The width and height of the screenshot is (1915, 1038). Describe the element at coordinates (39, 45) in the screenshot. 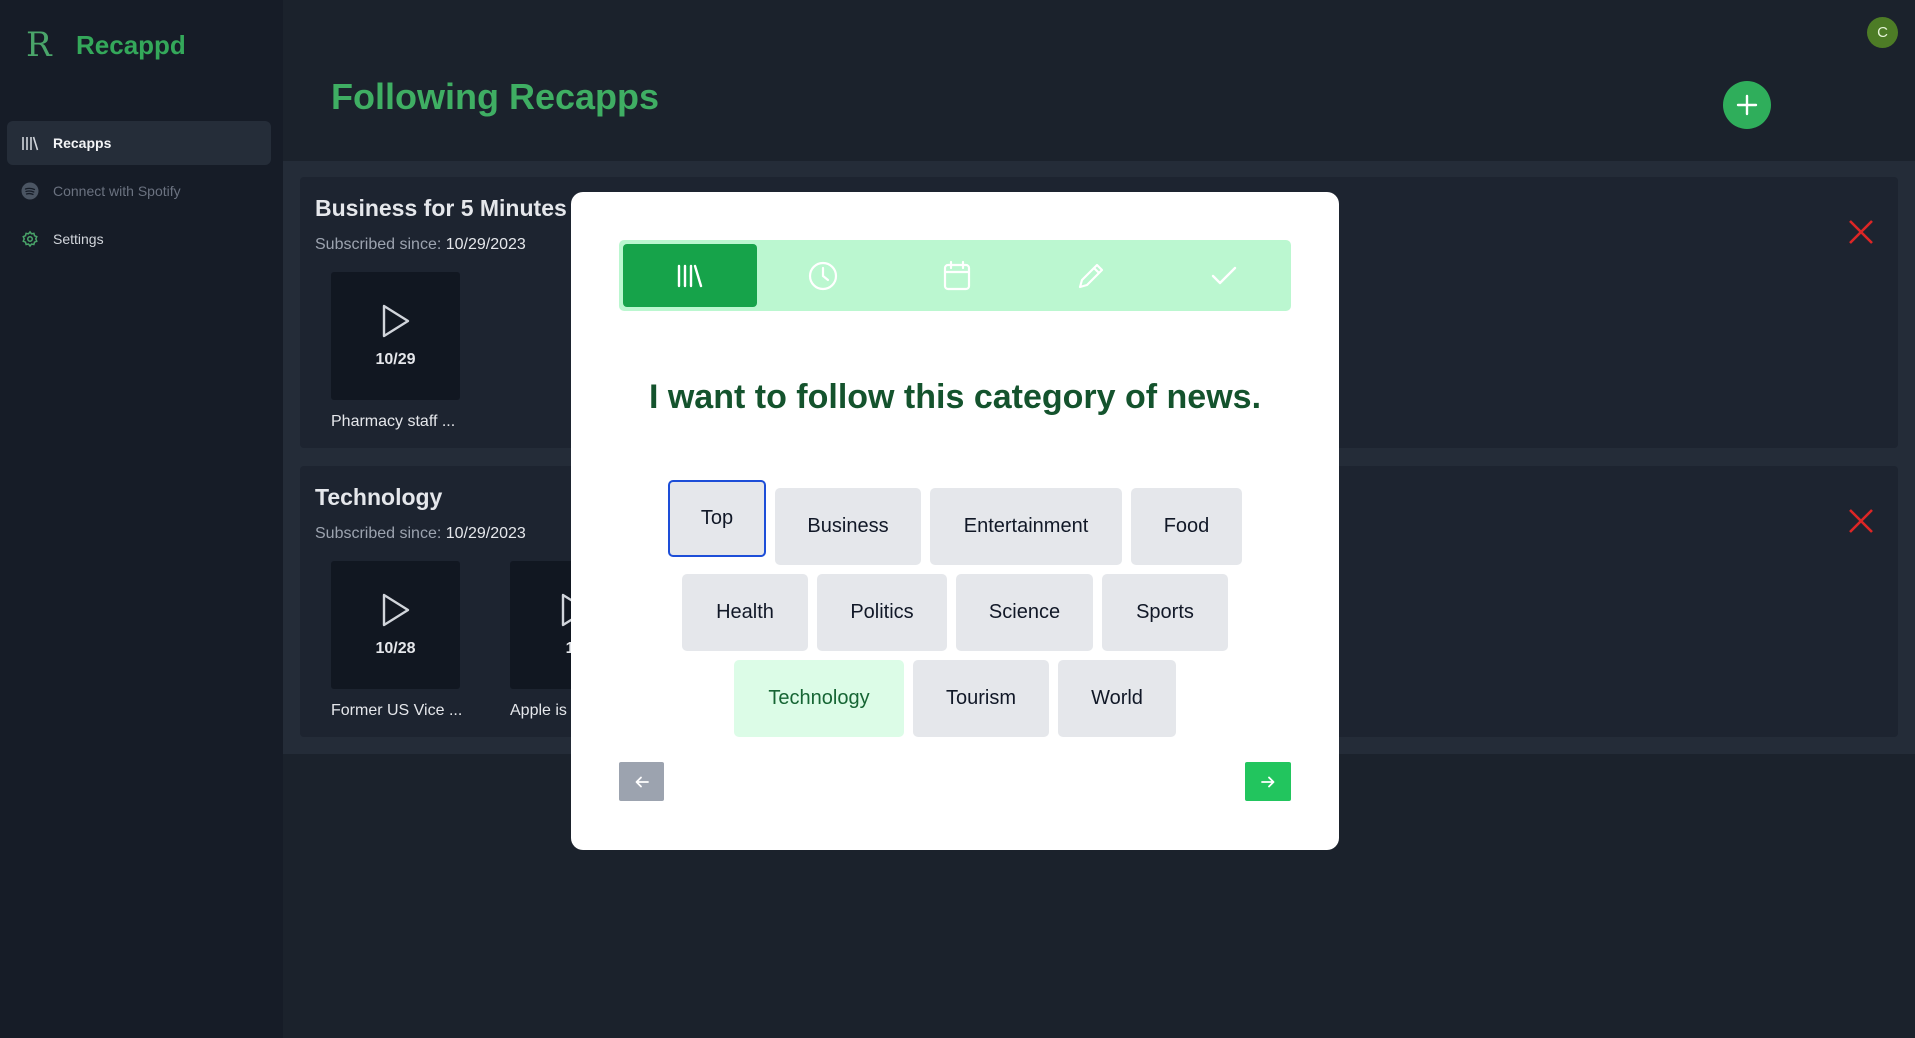

I see `brand-logo: R` at that location.